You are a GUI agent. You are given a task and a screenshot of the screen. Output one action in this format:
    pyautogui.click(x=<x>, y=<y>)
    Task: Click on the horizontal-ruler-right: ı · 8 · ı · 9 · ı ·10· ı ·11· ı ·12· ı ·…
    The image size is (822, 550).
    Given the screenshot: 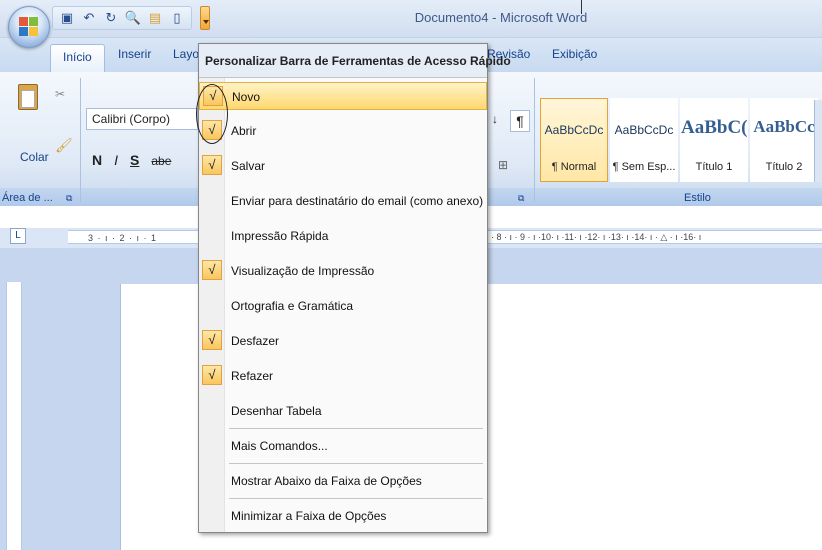 What is the action you would take?
    pyautogui.click(x=594, y=237)
    